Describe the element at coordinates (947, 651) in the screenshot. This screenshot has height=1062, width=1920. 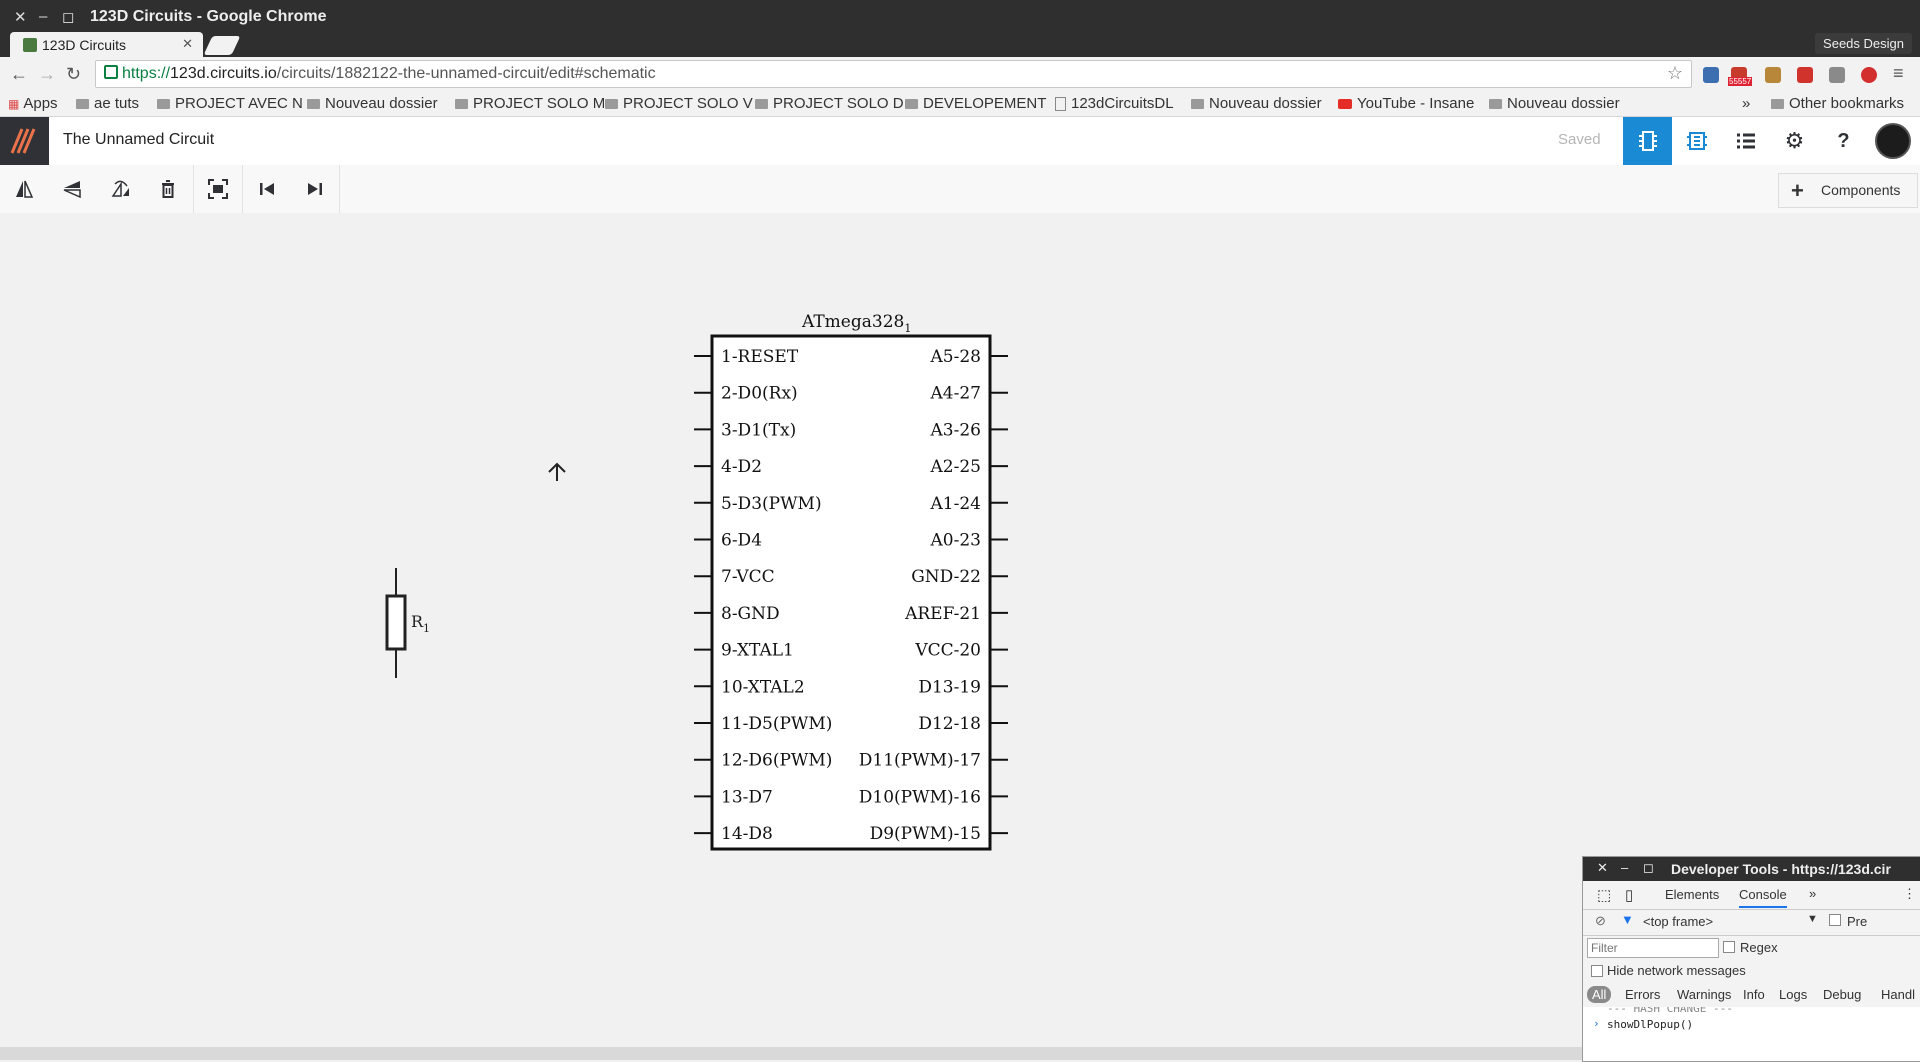
I see `pin-label-right: VCC-20` at that location.